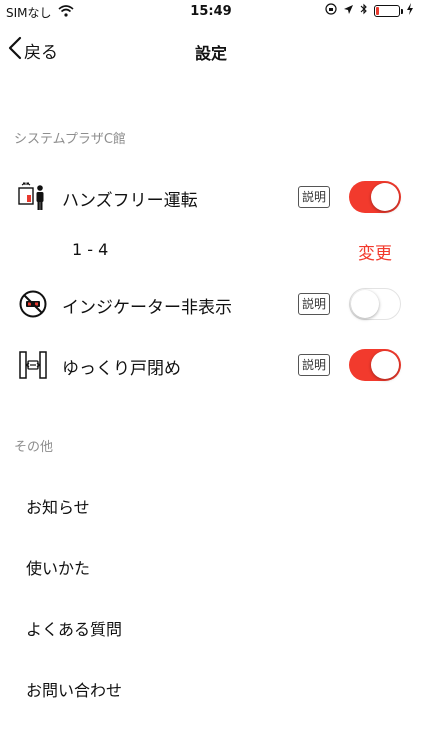  What do you see at coordinates (314, 197) in the screenshot?
I see `handsfree-help-button: 説明` at bounding box center [314, 197].